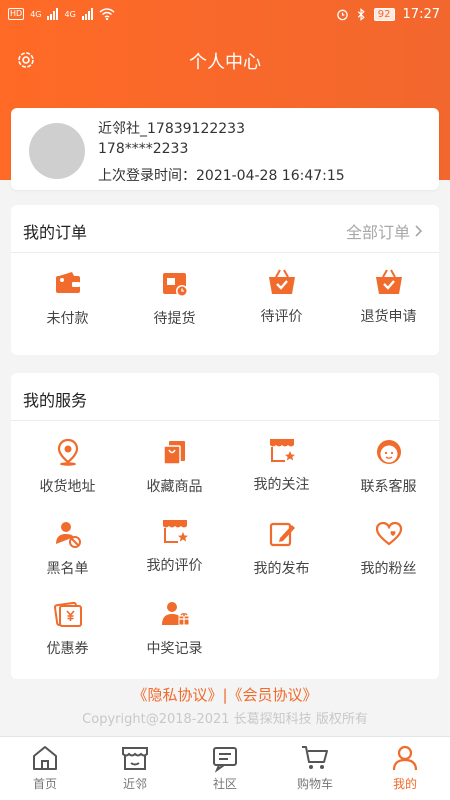 This screenshot has height=800, width=450. Describe the element at coordinates (67, 452) in the screenshot. I see `location-pin-icon` at that location.